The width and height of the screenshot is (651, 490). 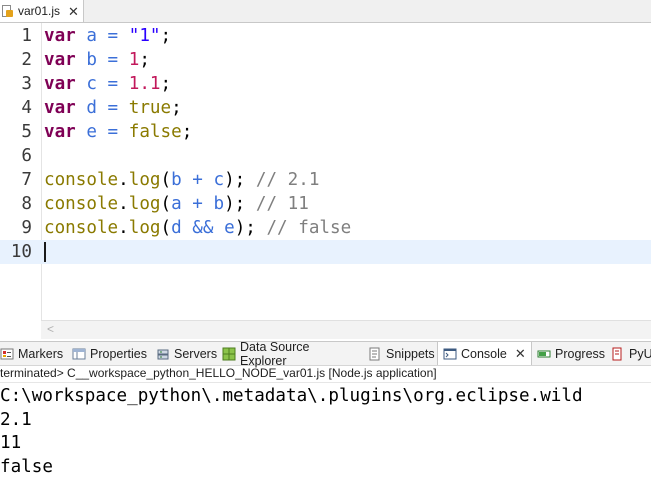 What do you see at coordinates (229, 228) in the screenshot?
I see `code-token: e` at bounding box center [229, 228].